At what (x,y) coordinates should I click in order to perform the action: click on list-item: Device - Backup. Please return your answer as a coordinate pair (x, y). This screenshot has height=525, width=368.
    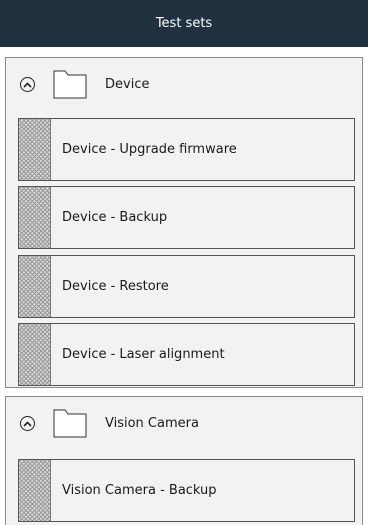
    Looking at the image, I should click on (186, 217).